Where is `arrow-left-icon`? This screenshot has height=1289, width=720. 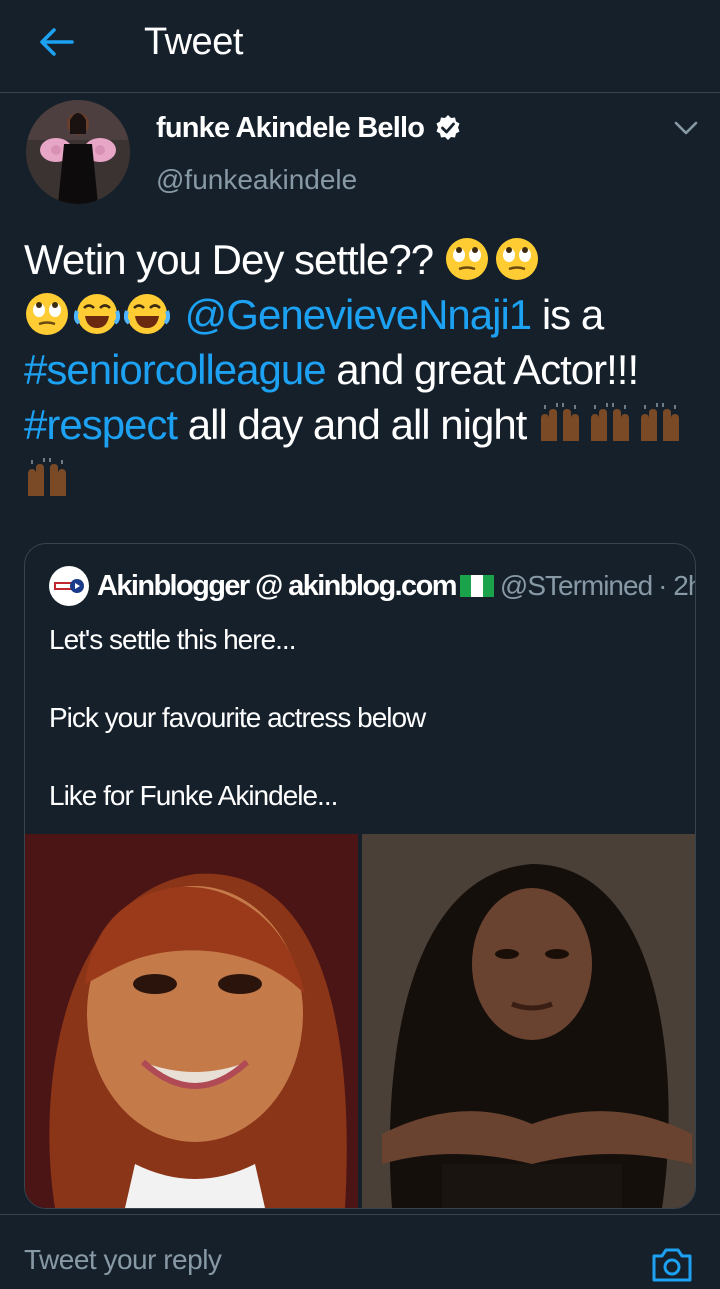 arrow-left-icon is located at coordinates (57, 42).